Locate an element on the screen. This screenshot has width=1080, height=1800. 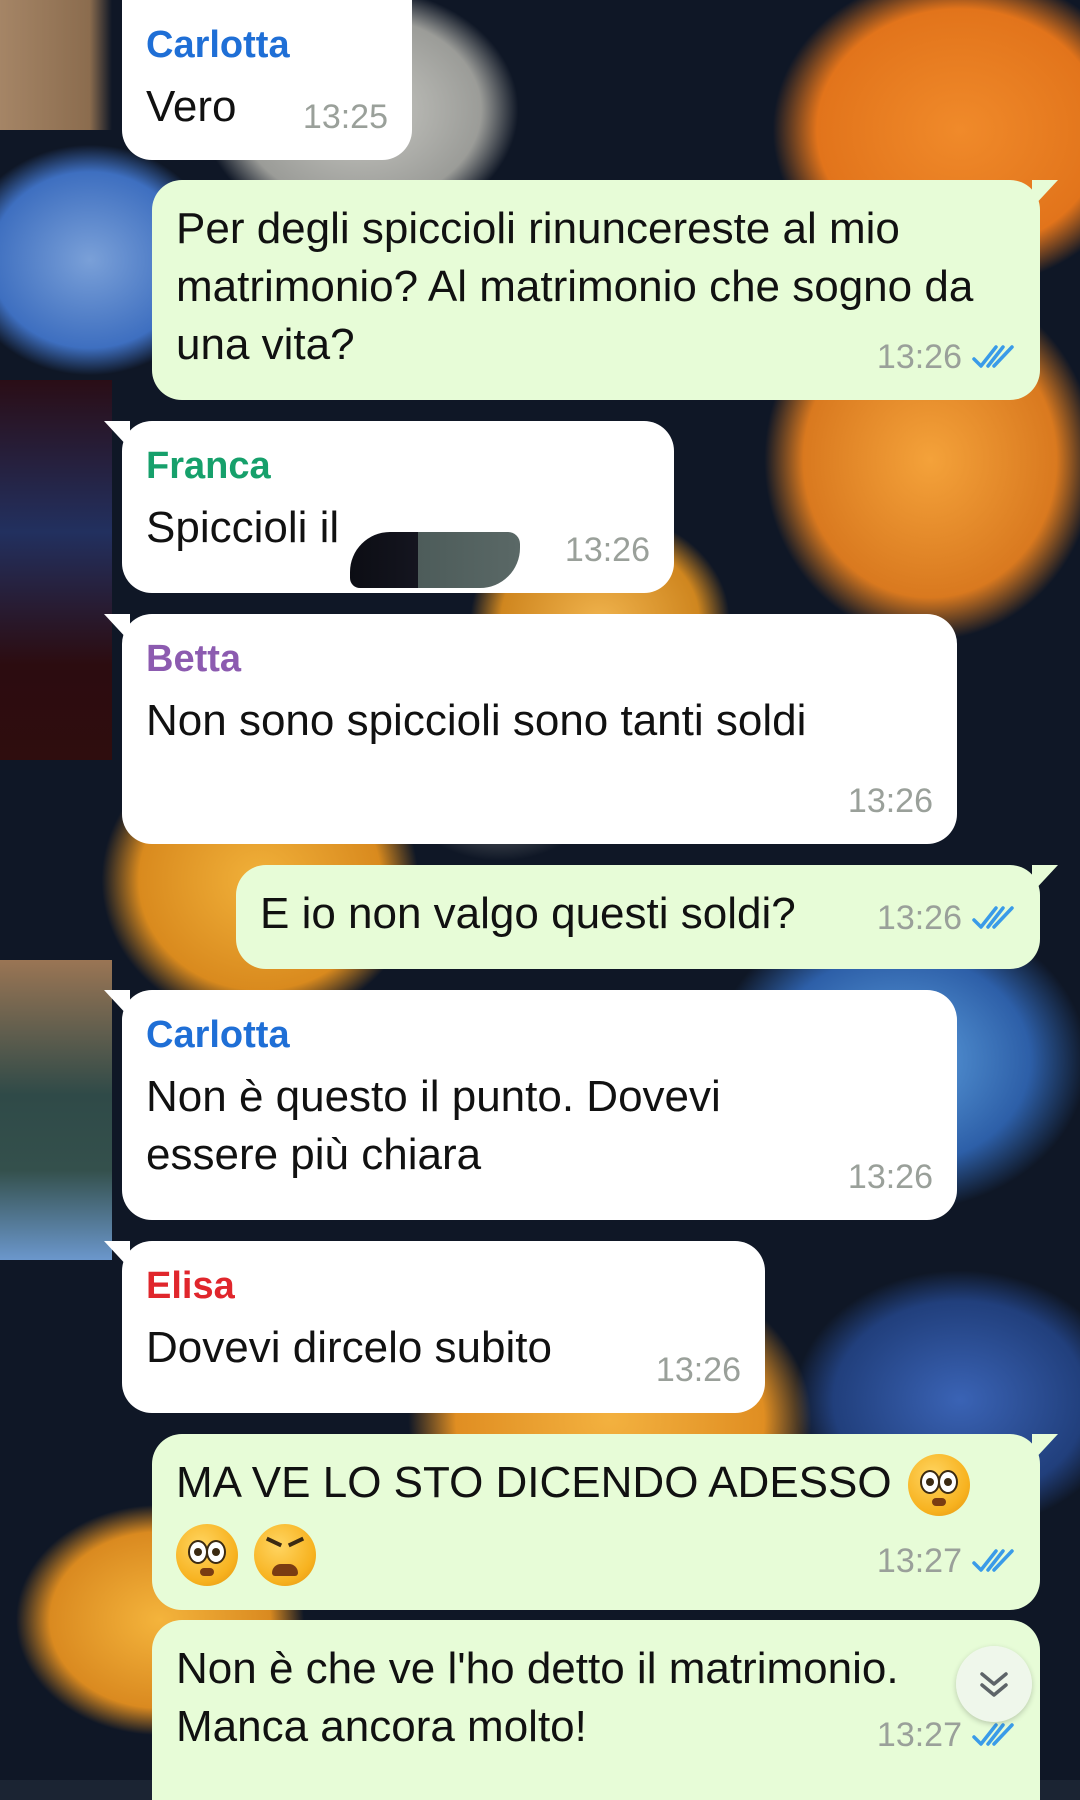
message-text: Non sono spiccioli sono tanti soldi is located at coordinates (476, 720).